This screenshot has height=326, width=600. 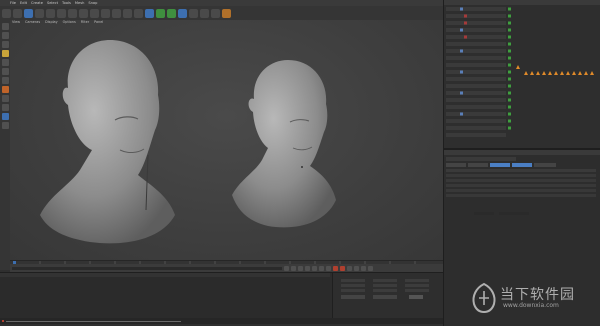 What do you see at coordinates (215, 13) in the screenshot?
I see `camera-icon` at bounding box center [215, 13].